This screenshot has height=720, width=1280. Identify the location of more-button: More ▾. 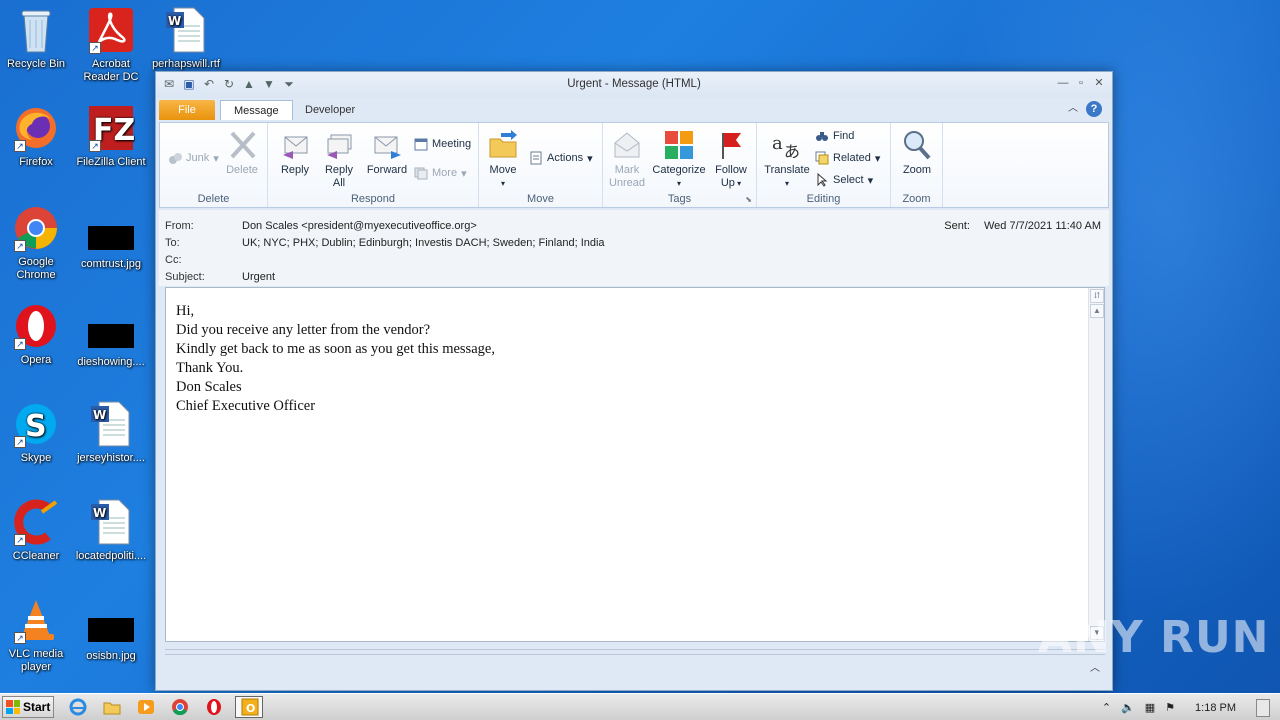
(440, 173).